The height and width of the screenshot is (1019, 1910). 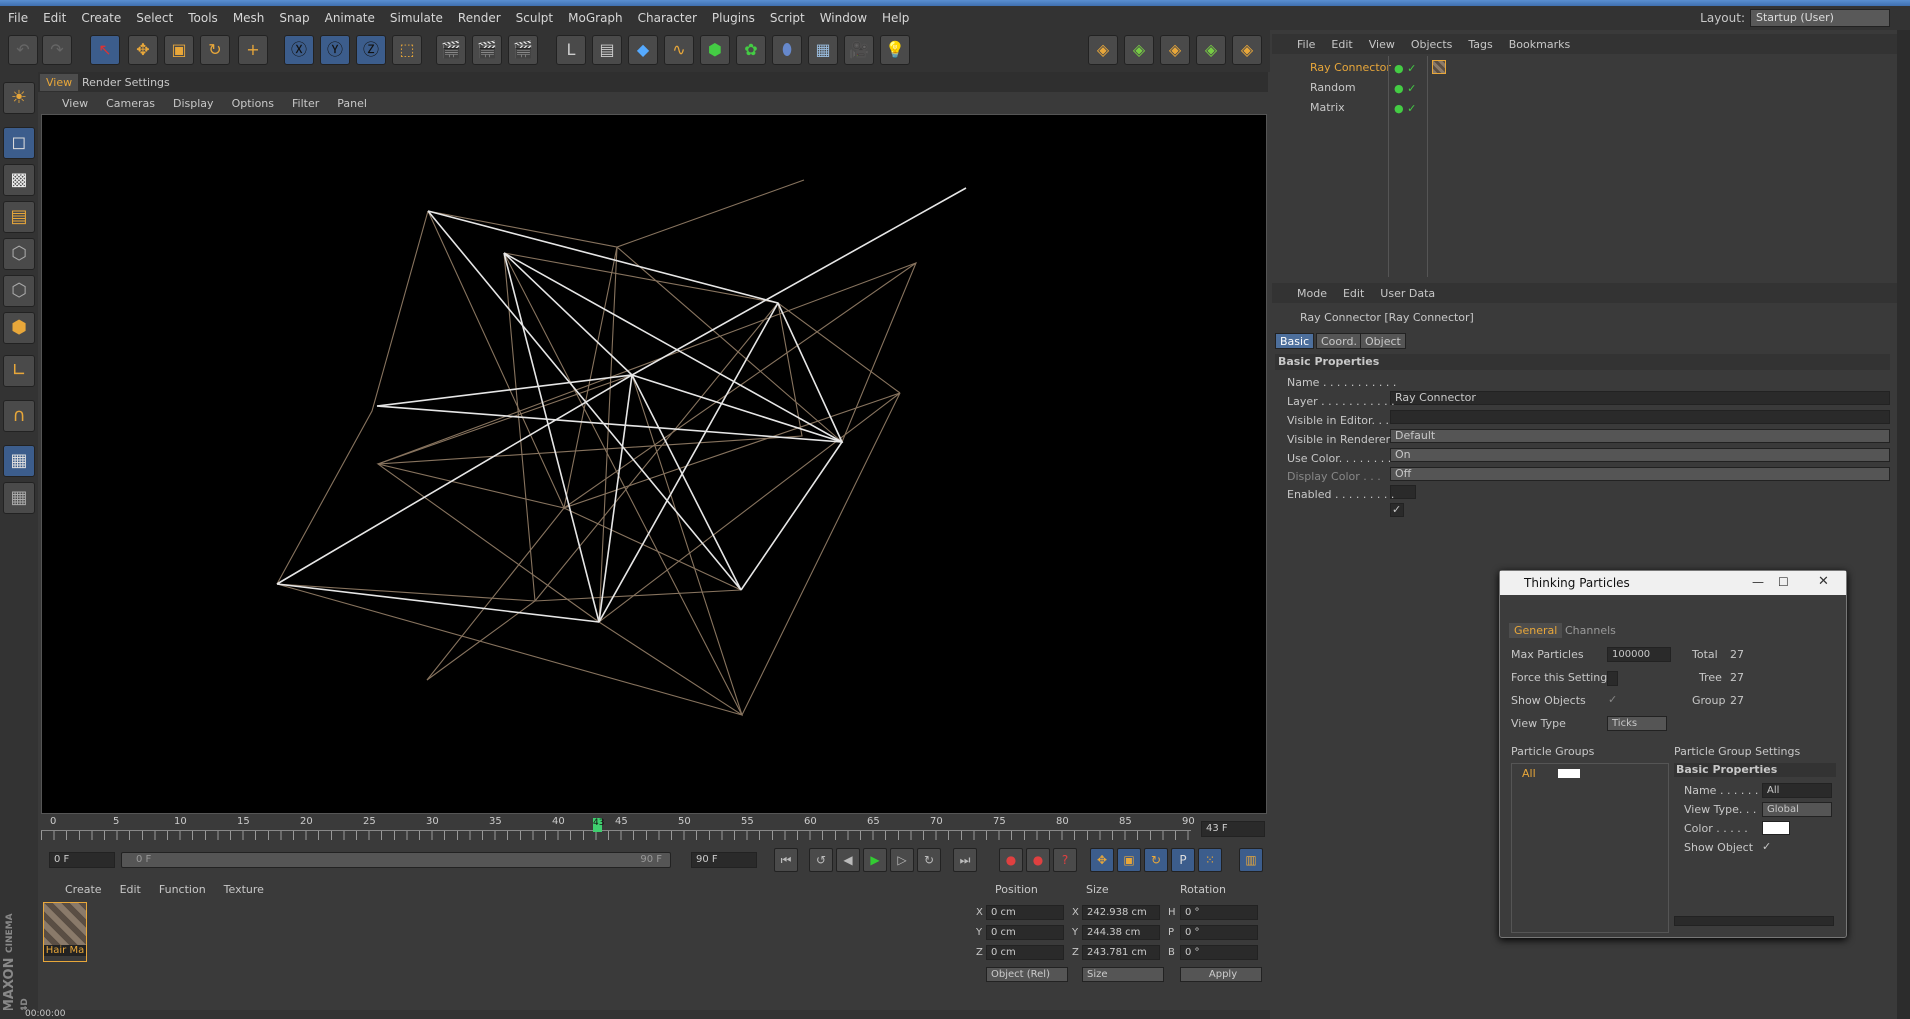 What do you see at coordinates (126, 82) in the screenshot?
I see `tab-render-settings: Render Settings` at bounding box center [126, 82].